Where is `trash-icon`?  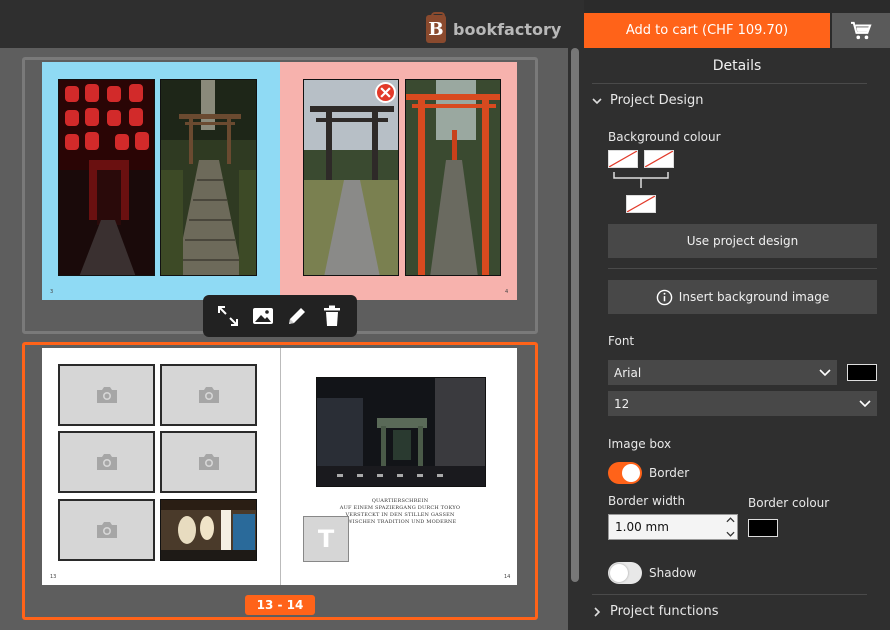 trash-icon is located at coordinates (331, 315).